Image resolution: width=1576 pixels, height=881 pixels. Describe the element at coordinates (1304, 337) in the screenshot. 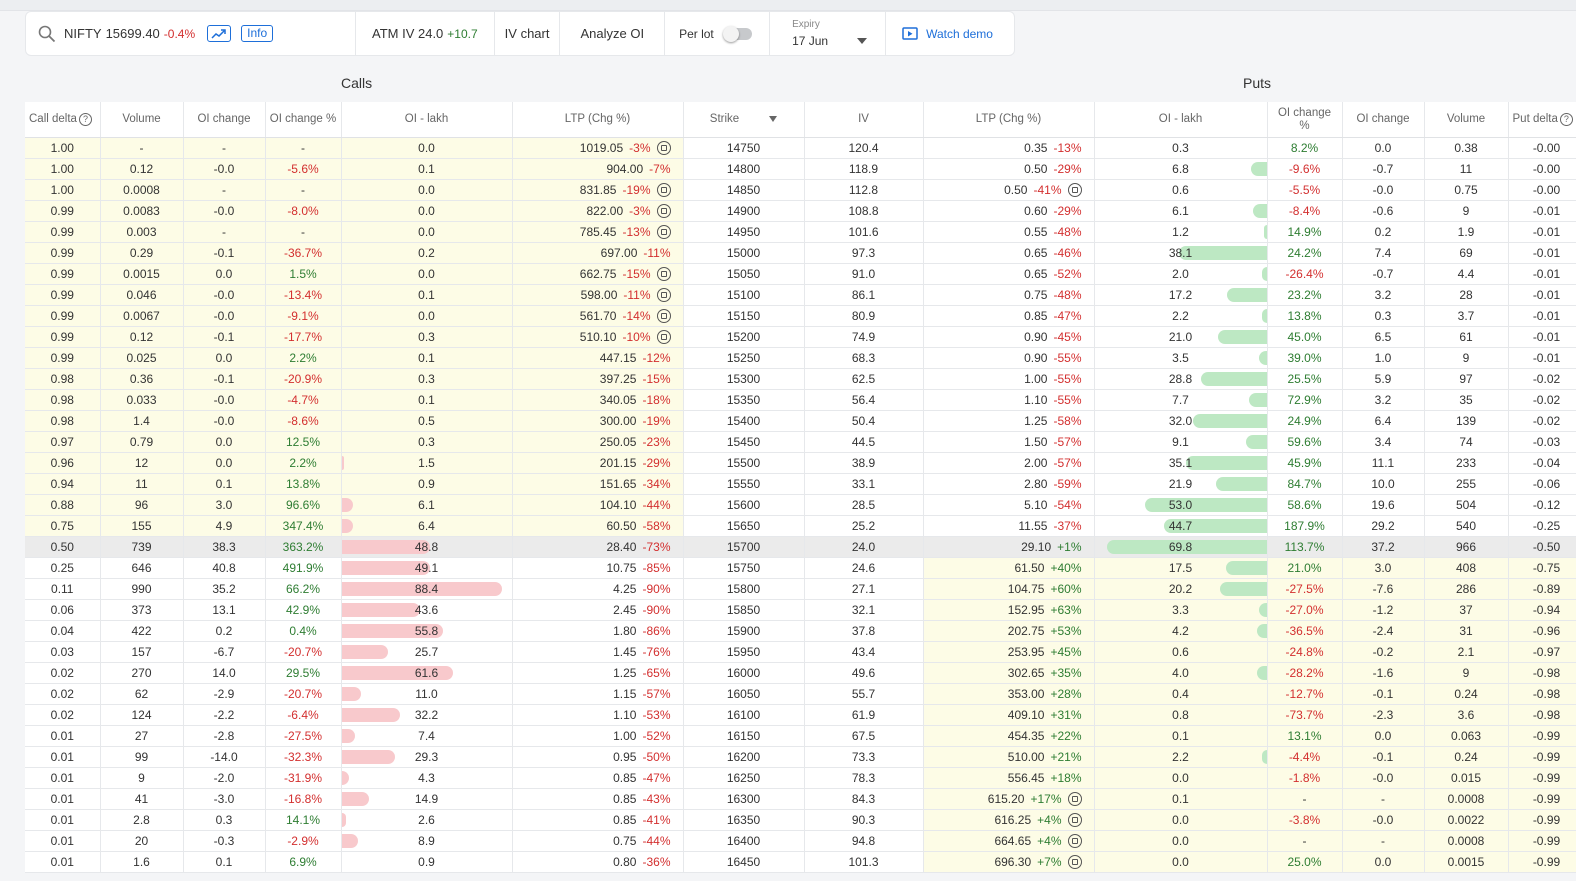

I see `put-oi-change-pct: 45.0%` at that location.